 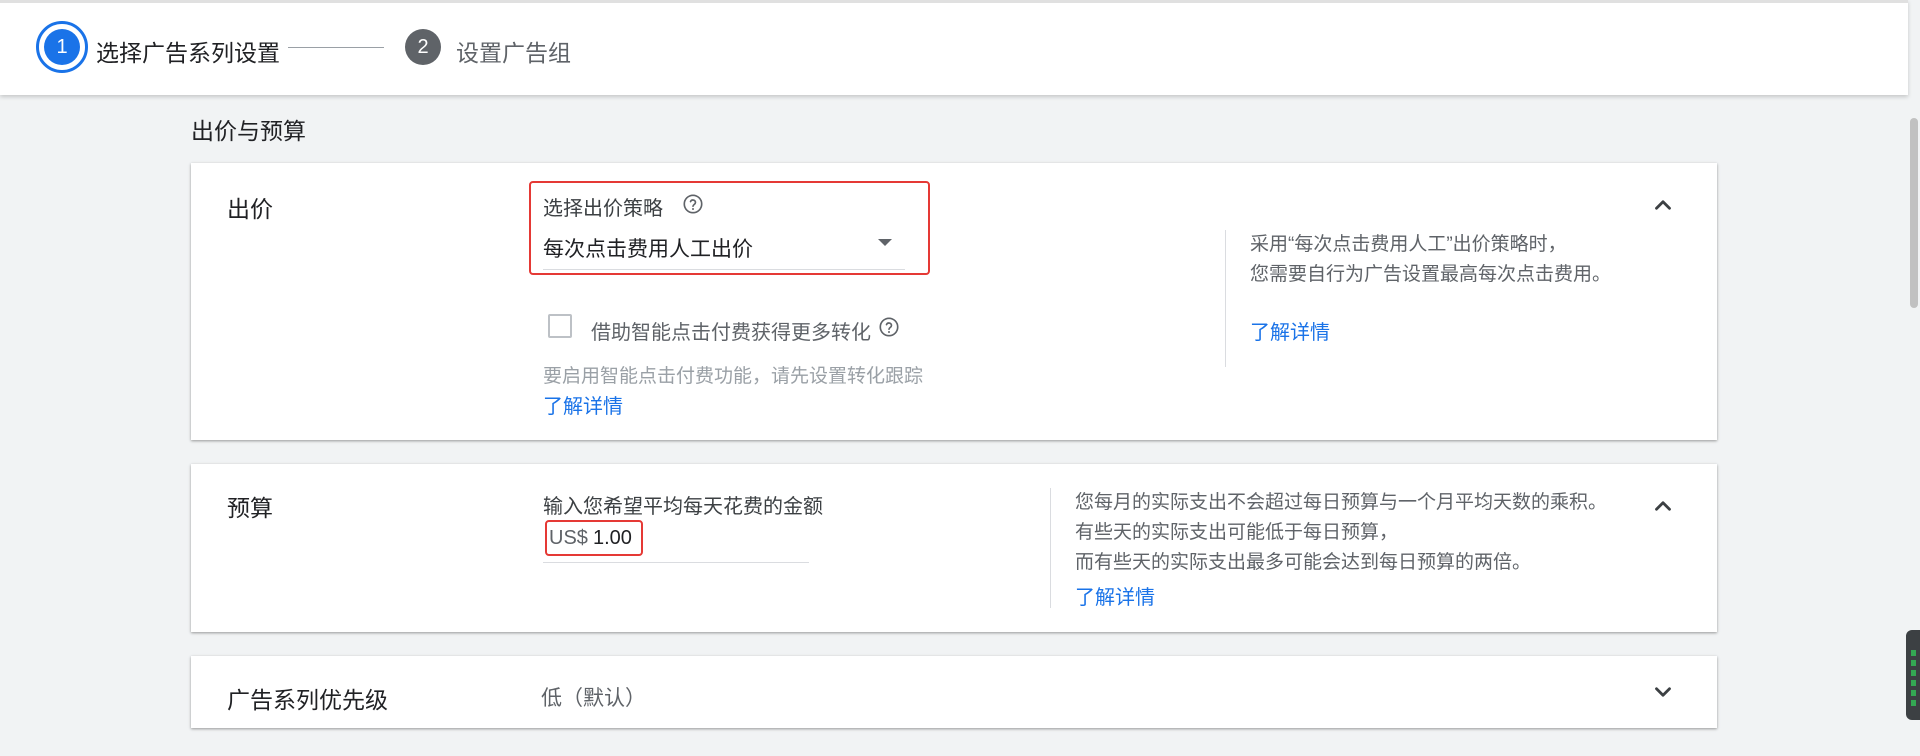 I want to click on budget-info-learn-more: 了解详情, so click(x=1115, y=595).